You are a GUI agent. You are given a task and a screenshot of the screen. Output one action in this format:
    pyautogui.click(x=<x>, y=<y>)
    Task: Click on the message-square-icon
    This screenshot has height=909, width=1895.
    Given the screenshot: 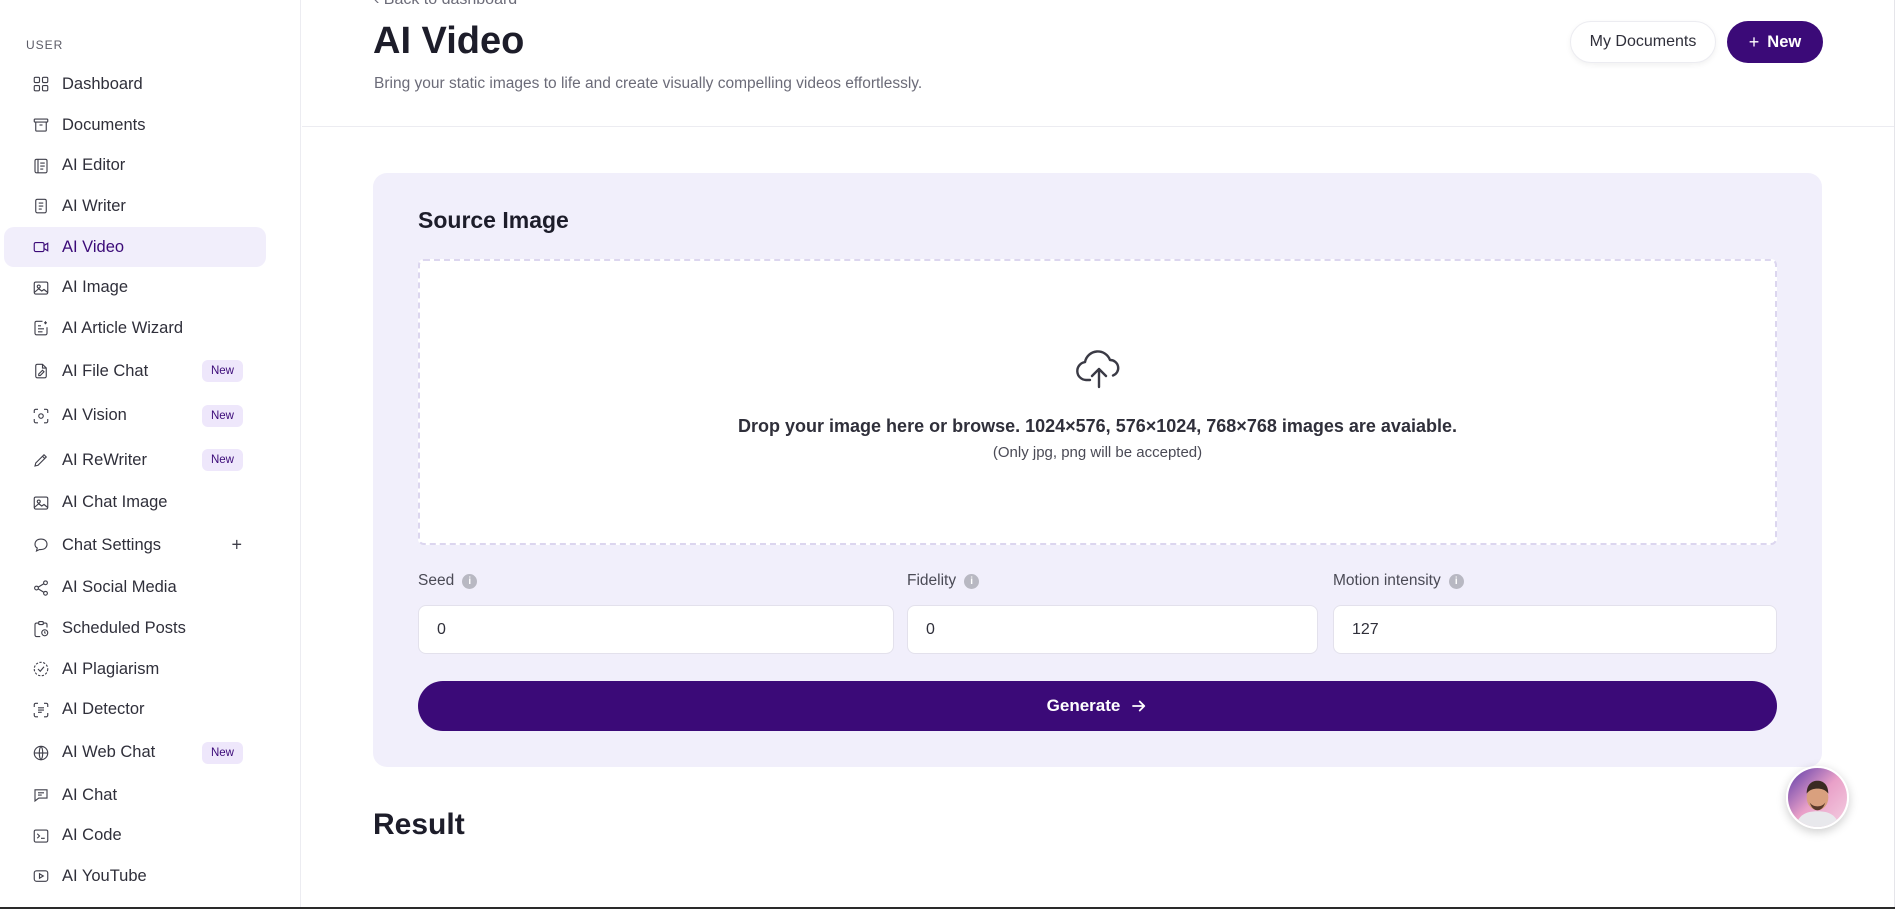 What is the action you would take?
    pyautogui.click(x=41, y=795)
    